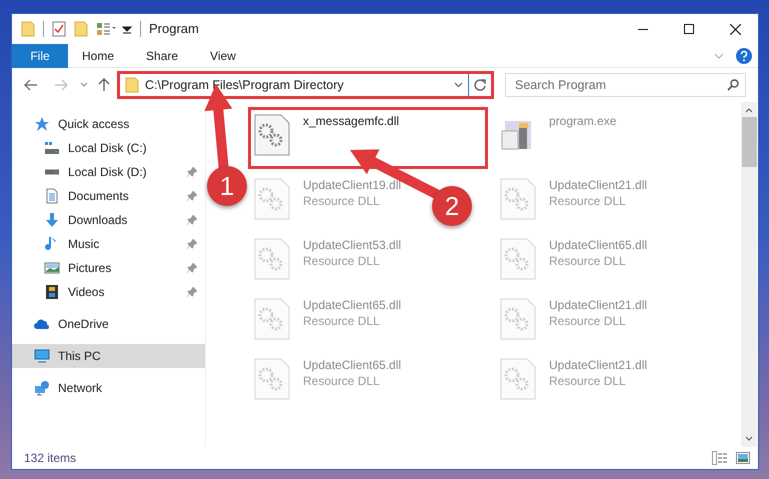  Describe the element at coordinates (52, 292) in the screenshot. I see `film-icon` at that location.